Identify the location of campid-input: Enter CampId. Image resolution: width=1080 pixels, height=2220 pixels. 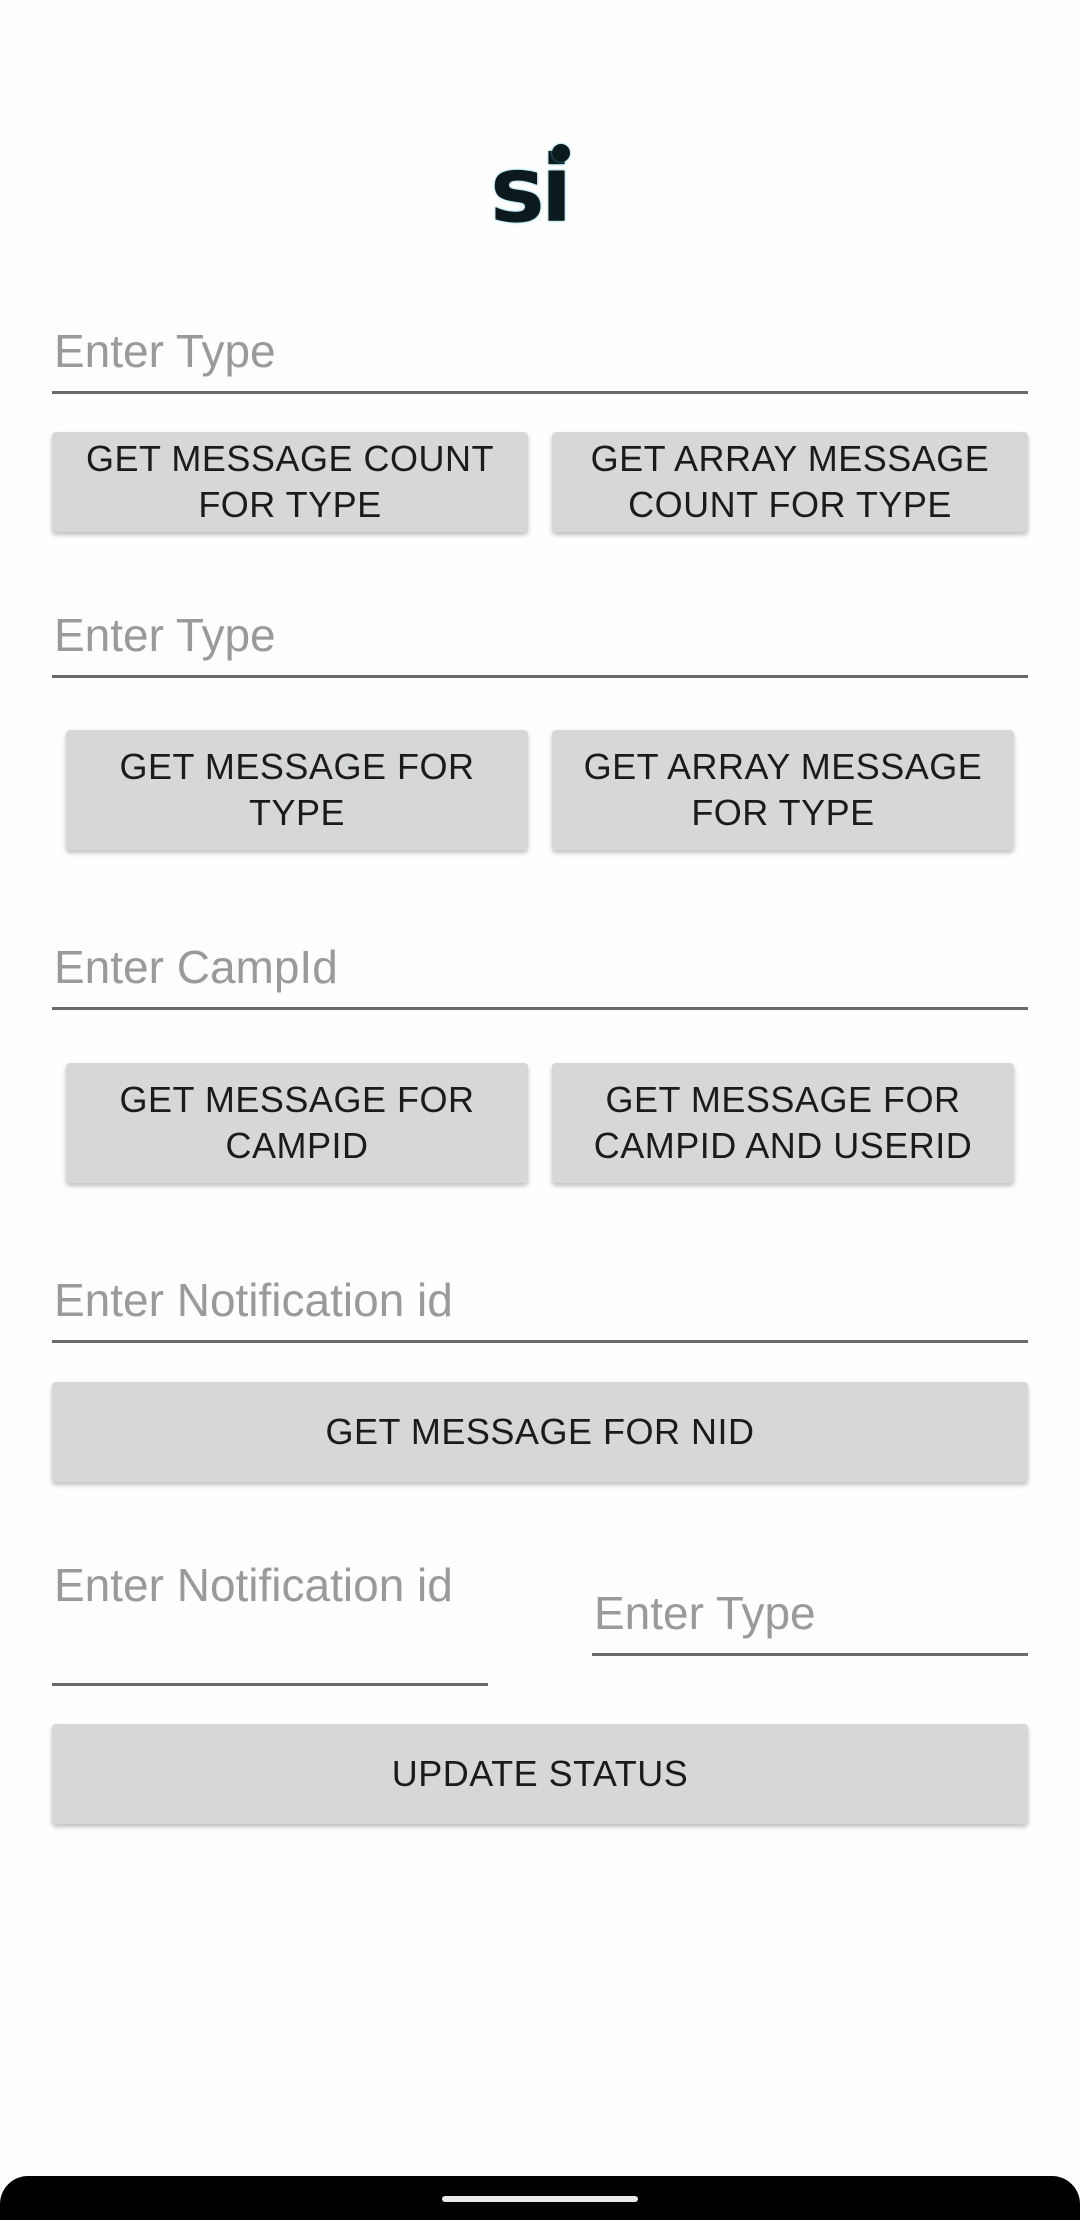
(540, 974).